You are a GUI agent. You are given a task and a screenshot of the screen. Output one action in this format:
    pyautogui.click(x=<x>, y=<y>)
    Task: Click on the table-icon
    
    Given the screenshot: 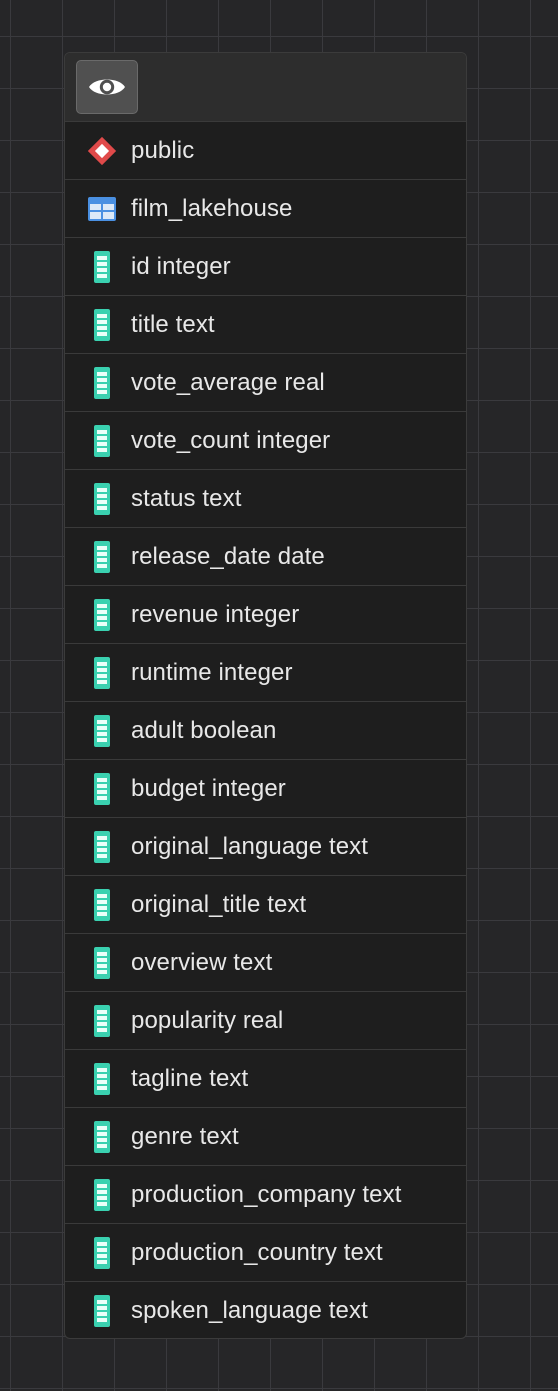 What is the action you would take?
    pyautogui.click(x=102, y=209)
    